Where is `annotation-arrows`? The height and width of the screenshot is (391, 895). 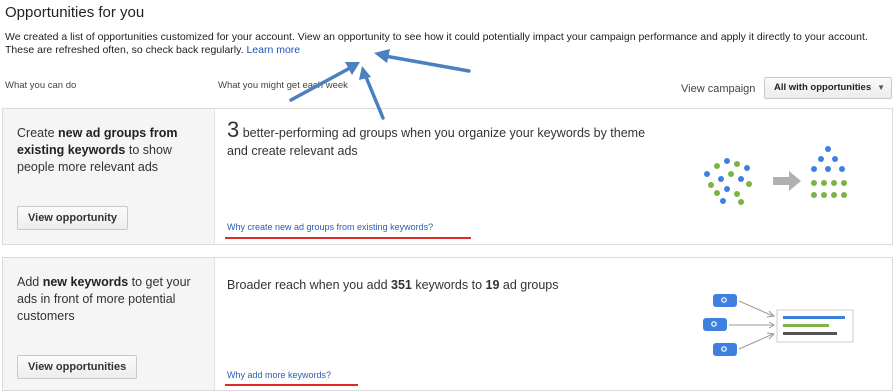
annotation-arrows is located at coordinates (380, 84).